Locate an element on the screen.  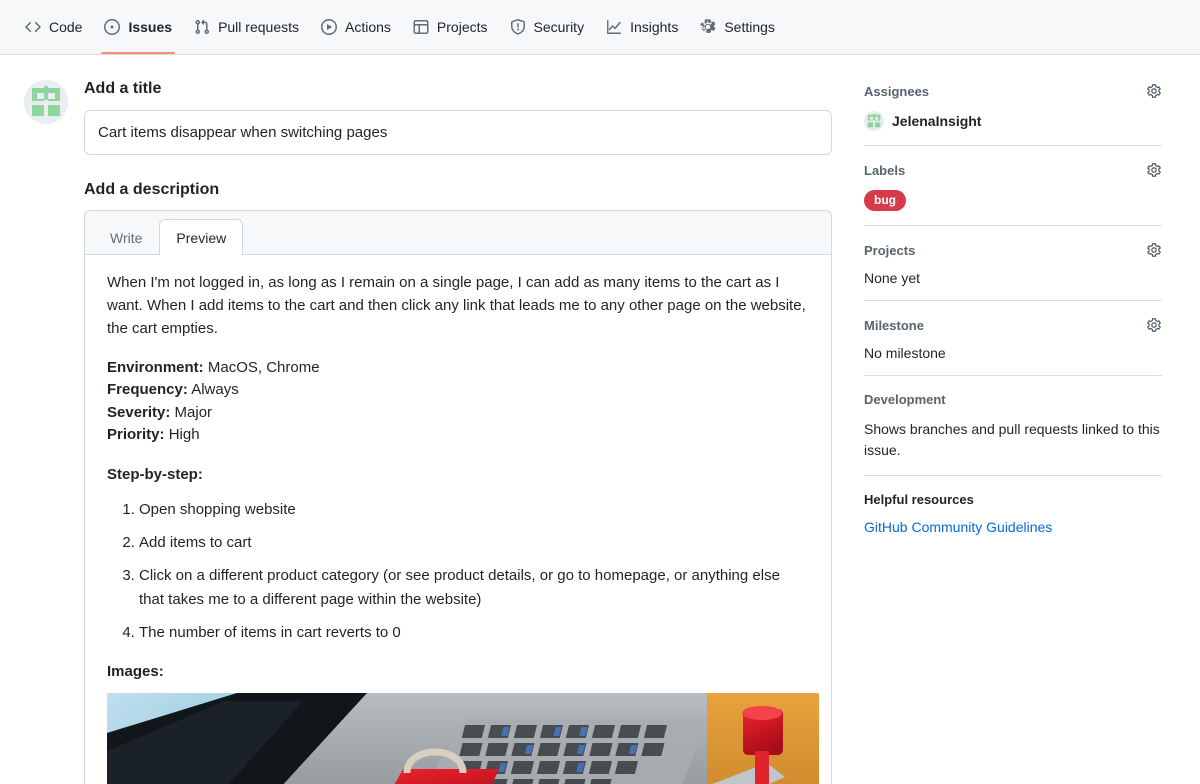
meta-label: Severity: is located at coordinates (139, 412).